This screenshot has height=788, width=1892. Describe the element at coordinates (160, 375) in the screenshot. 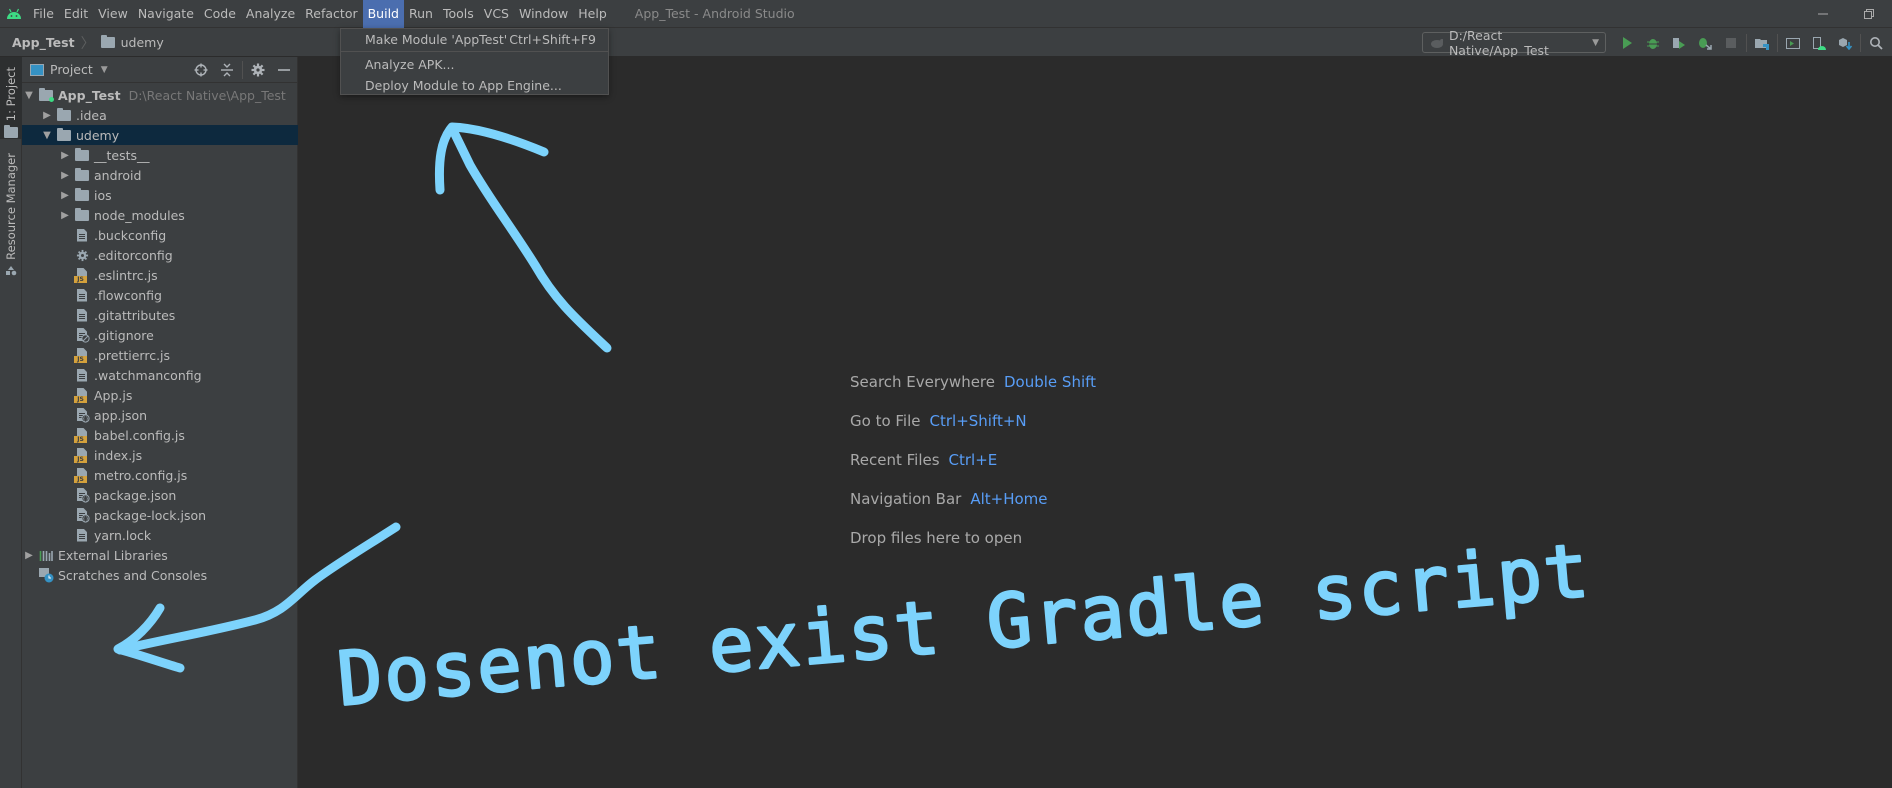

I see `tree-row: .watchmanconfig` at that location.